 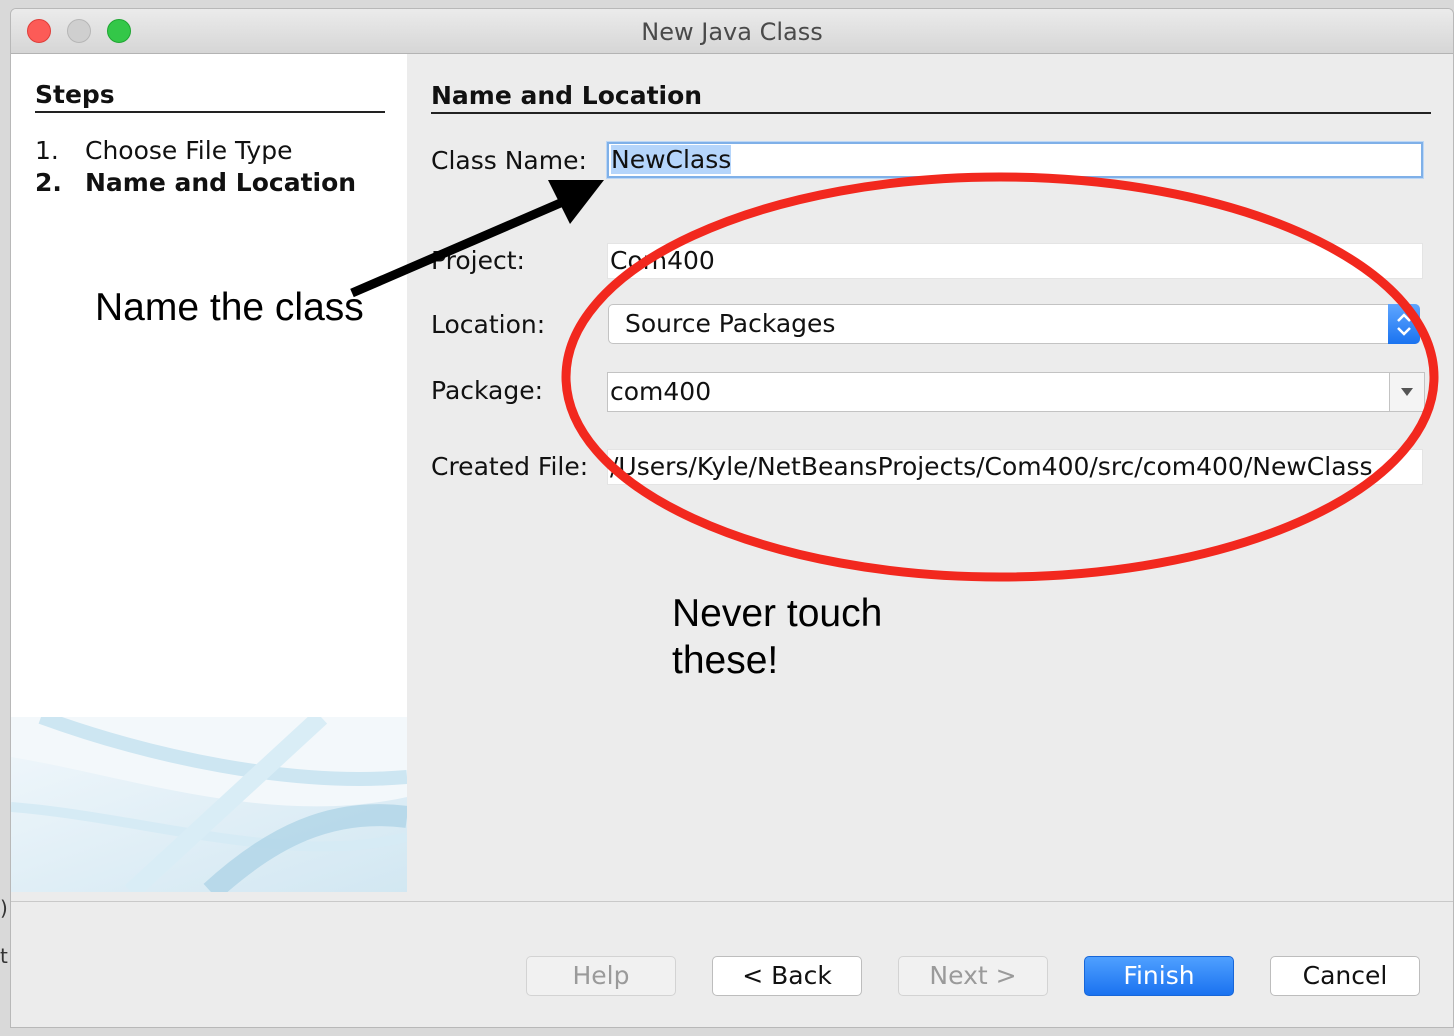 What do you see at coordinates (1345, 976) in the screenshot?
I see `cancel-button: Cancel` at bounding box center [1345, 976].